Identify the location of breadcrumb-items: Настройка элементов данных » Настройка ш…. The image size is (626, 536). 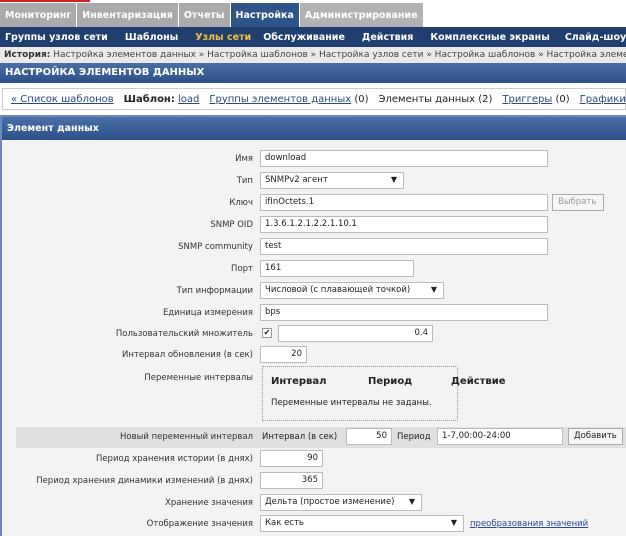
(339, 55).